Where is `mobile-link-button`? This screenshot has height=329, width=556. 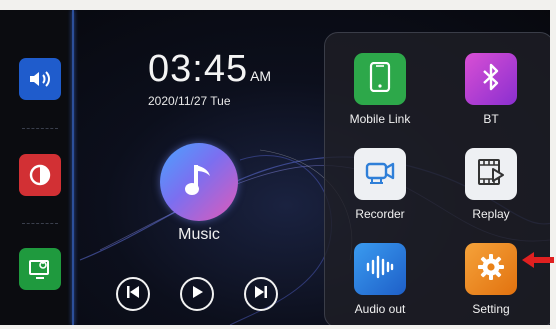
mobile-link-button is located at coordinates (380, 79).